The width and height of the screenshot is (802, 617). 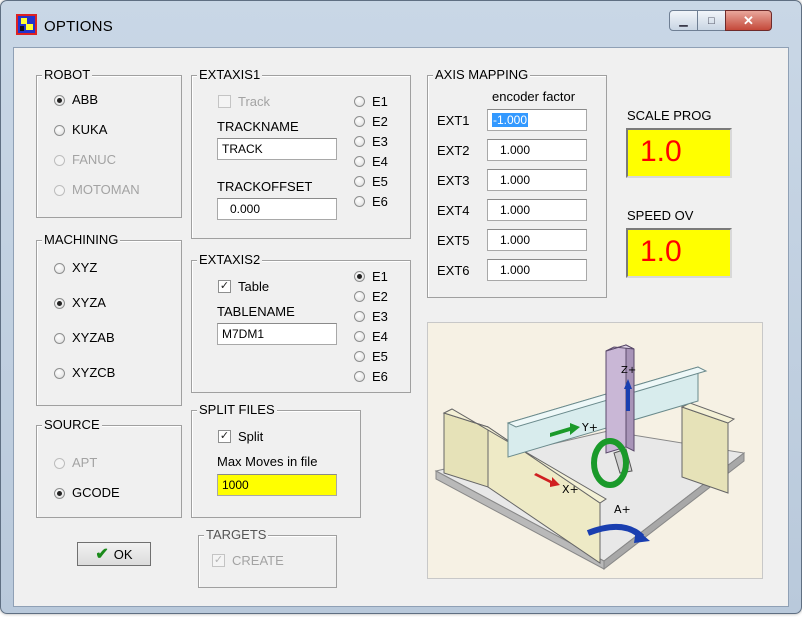 I want to click on track-label: Track, so click(x=254, y=101).